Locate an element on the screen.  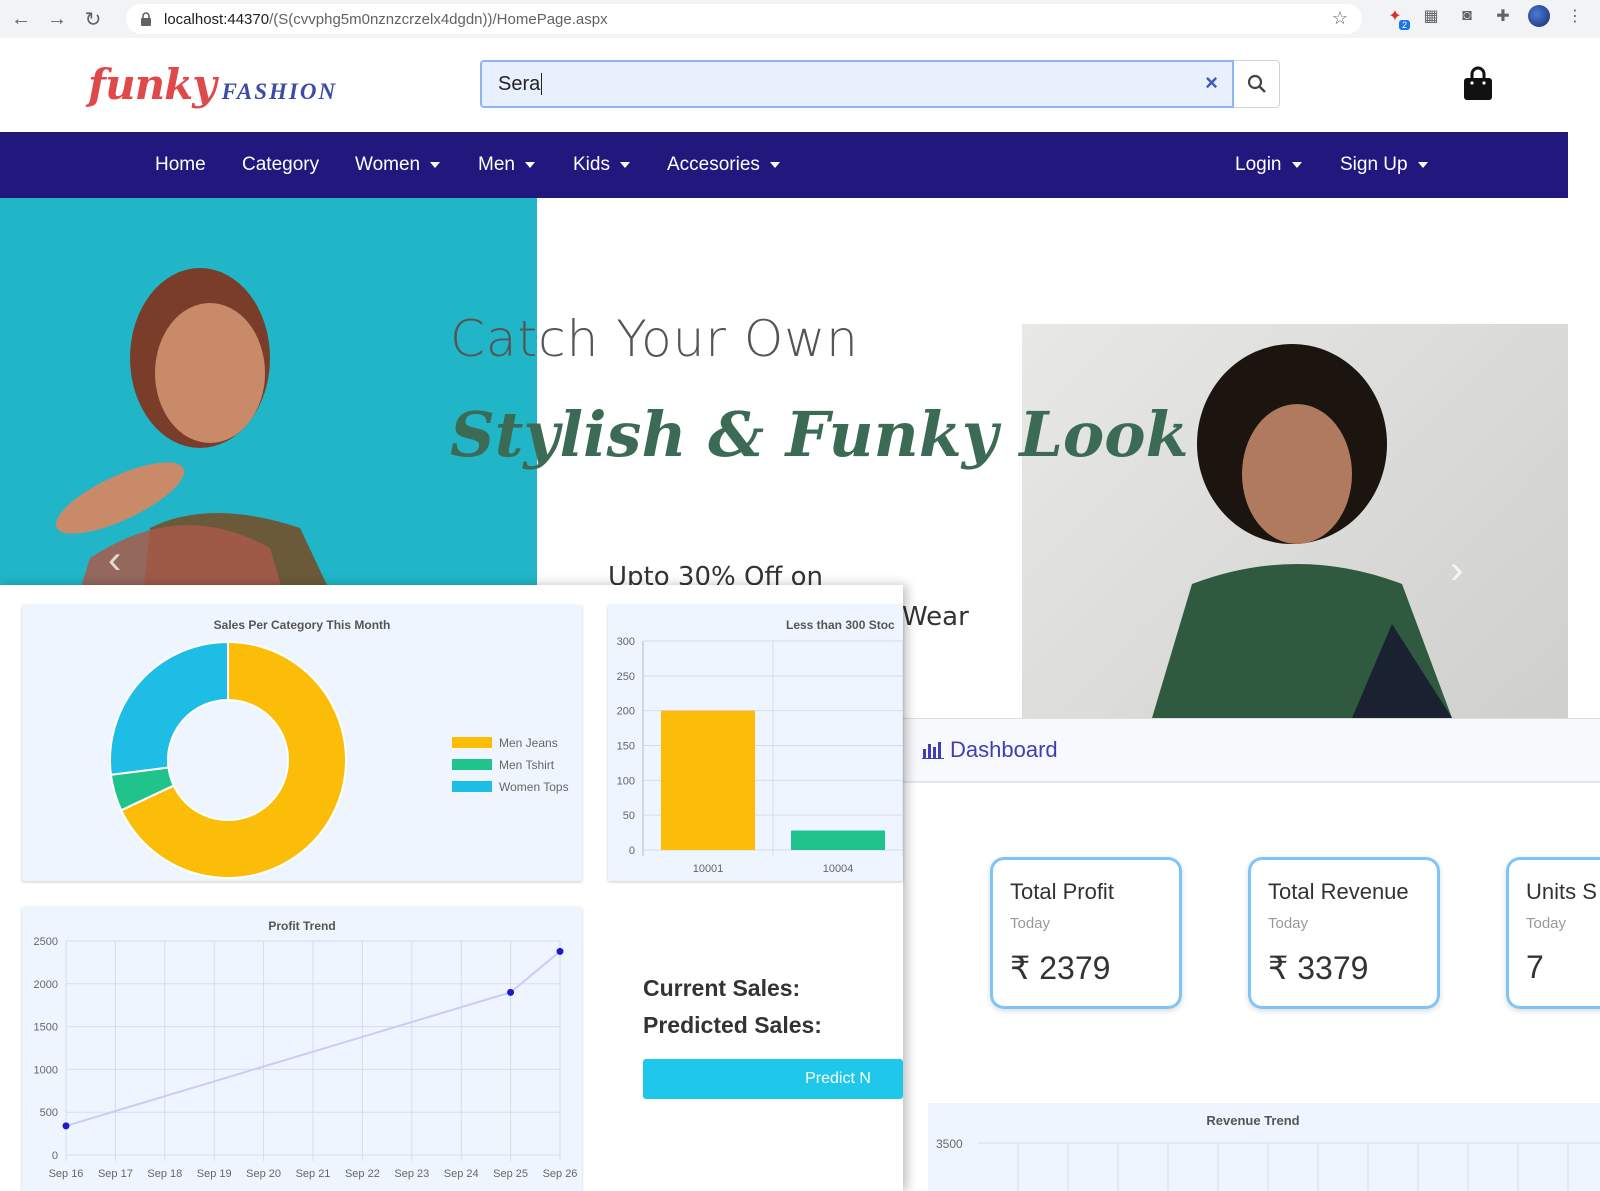
reload-icon: ↻ is located at coordinates (93, 19).